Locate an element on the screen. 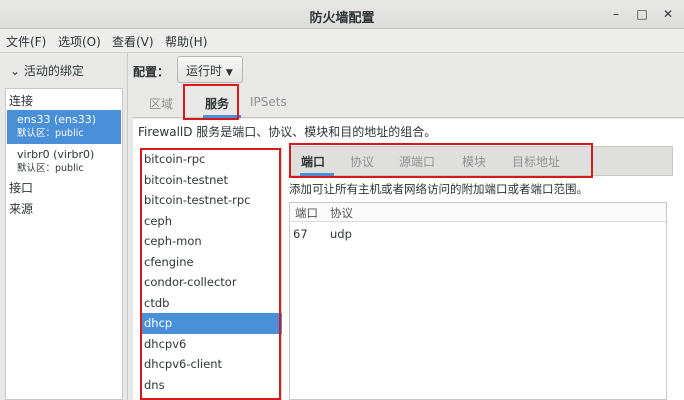 The image size is (684, 400). table-cell-port: 67 is located at coordinates (300, 234).